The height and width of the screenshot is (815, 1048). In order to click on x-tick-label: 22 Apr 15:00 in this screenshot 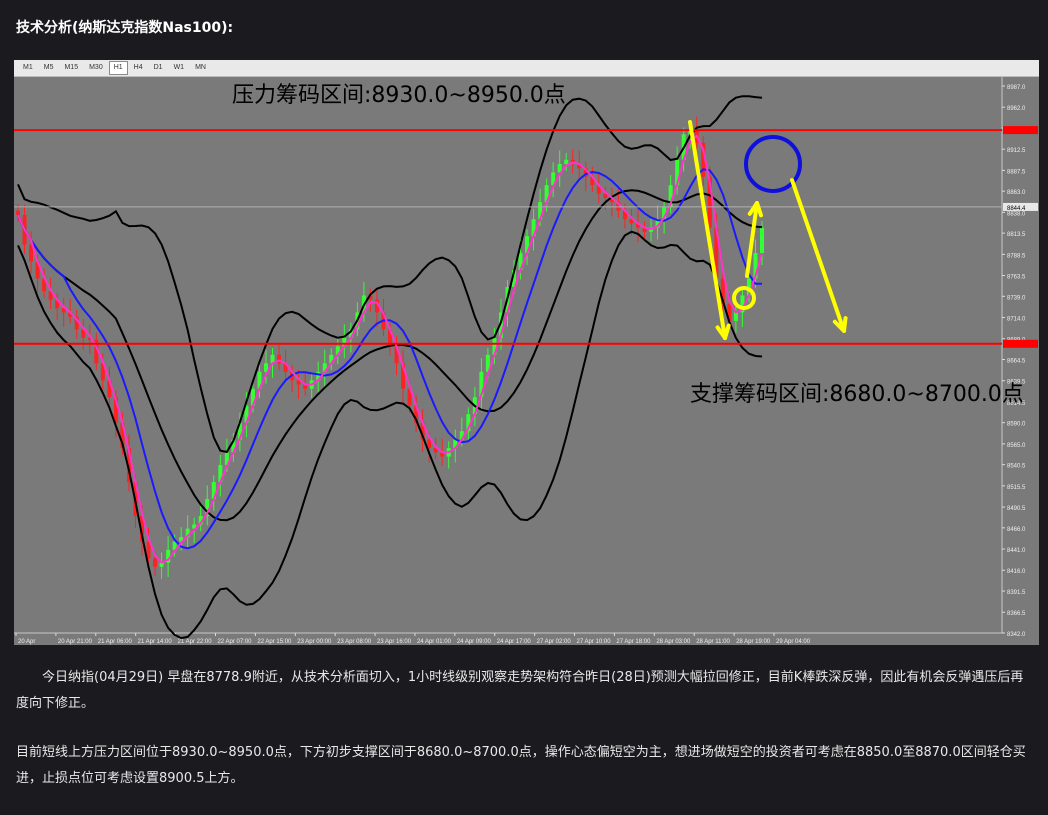, I will do `click(274, 642)`.